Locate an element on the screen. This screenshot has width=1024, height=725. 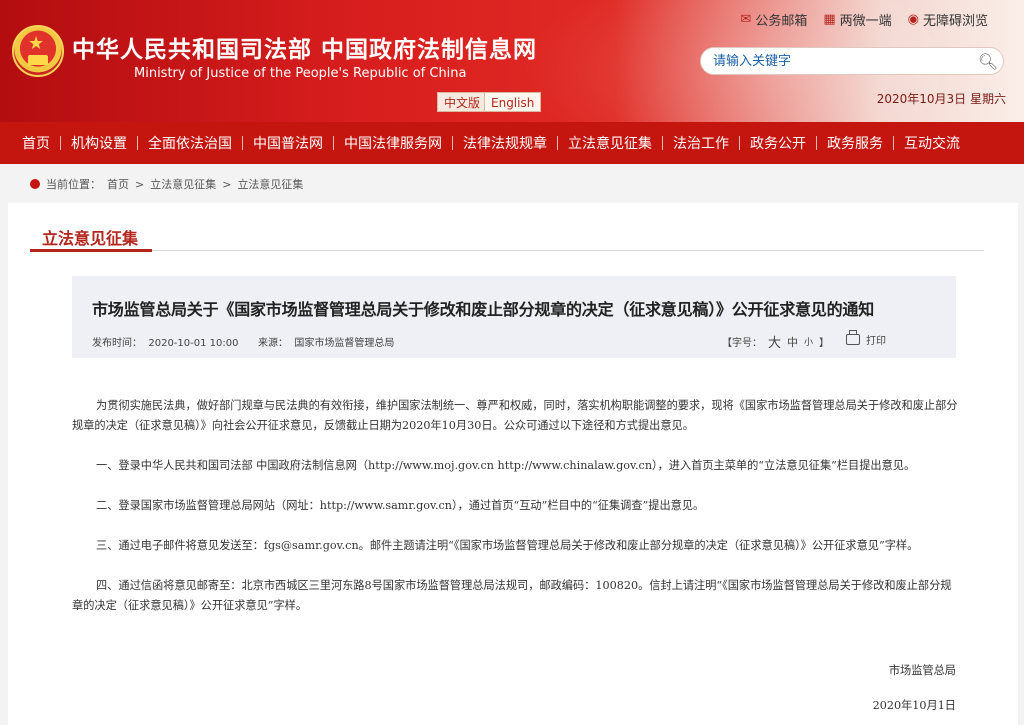
font-size-large: 大 is located at coordinates (774, 341).